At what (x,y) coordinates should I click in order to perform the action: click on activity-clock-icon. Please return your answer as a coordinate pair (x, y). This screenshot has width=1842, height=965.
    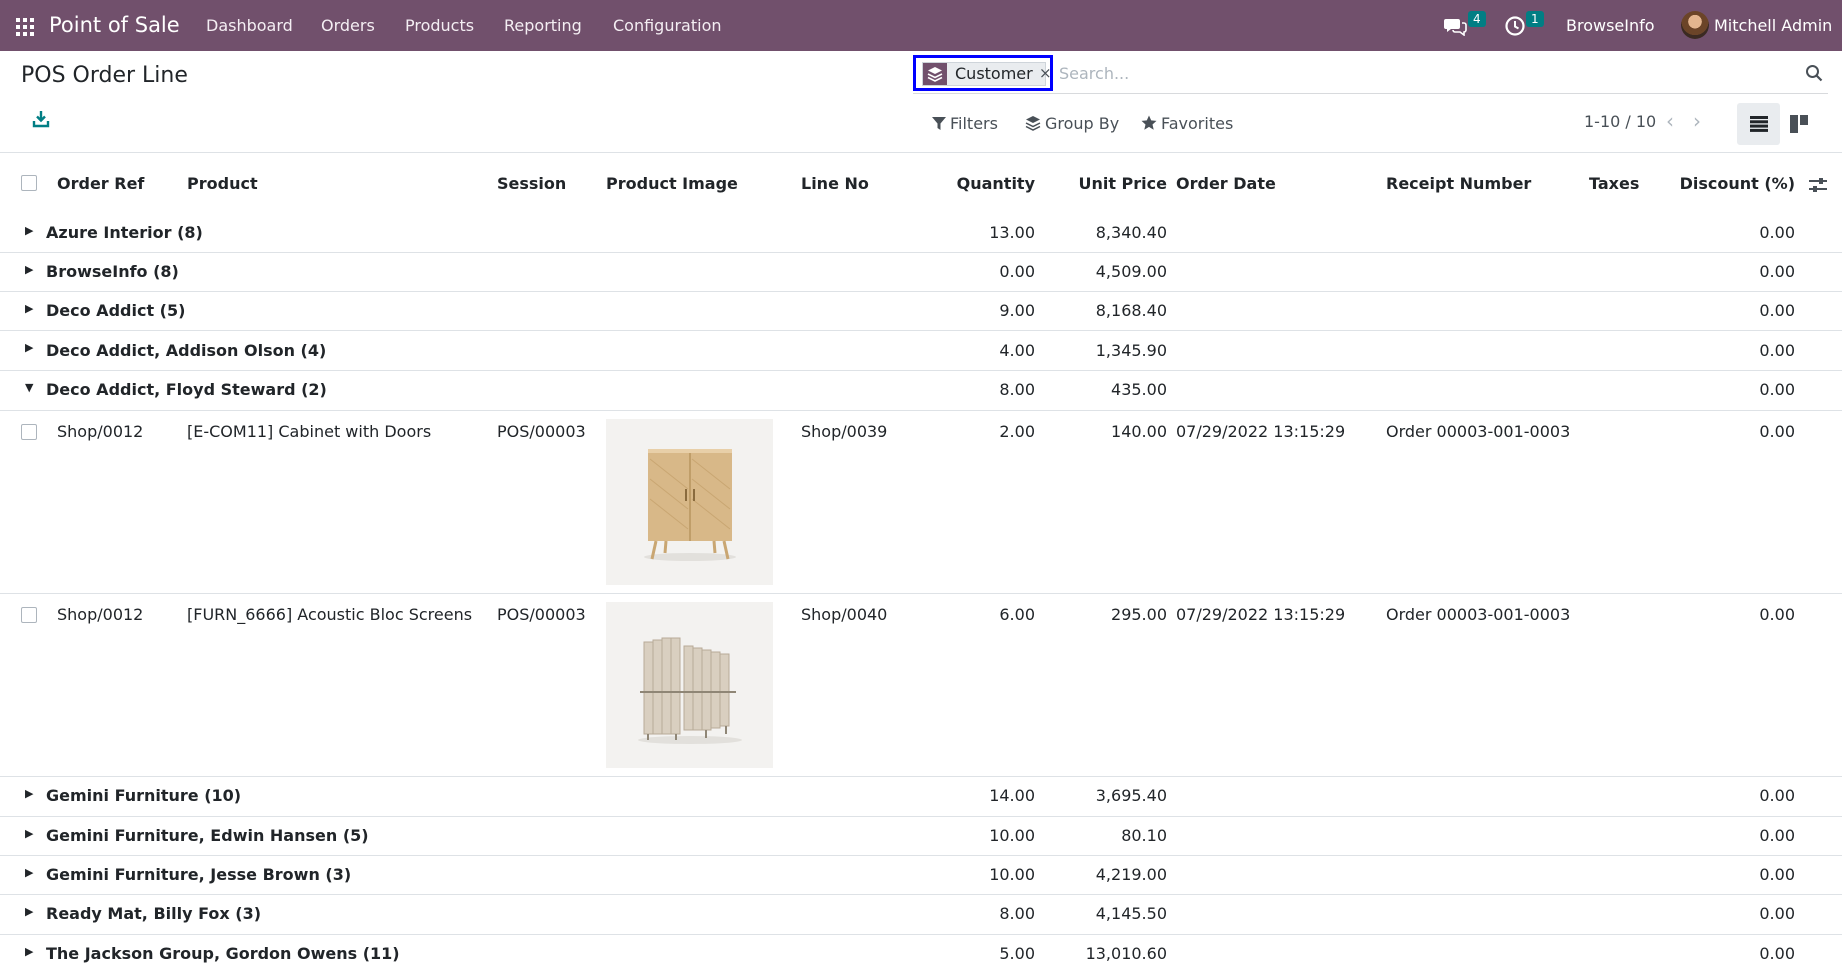
    Looking at the image, I should click on (1515, 26).